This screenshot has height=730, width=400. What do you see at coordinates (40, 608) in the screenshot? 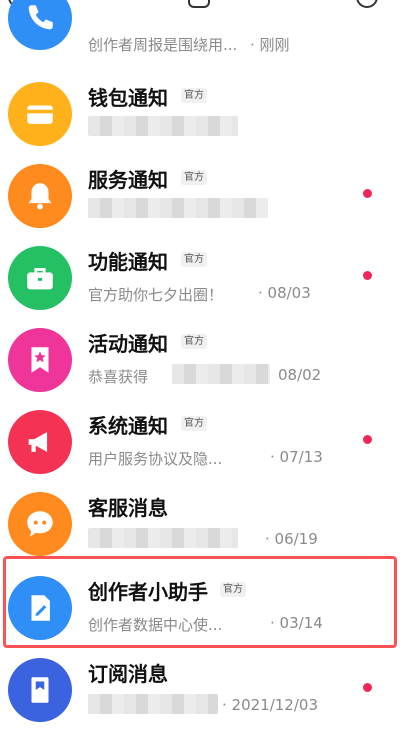
I see `edit-icon` at bounding box center [40, 608].